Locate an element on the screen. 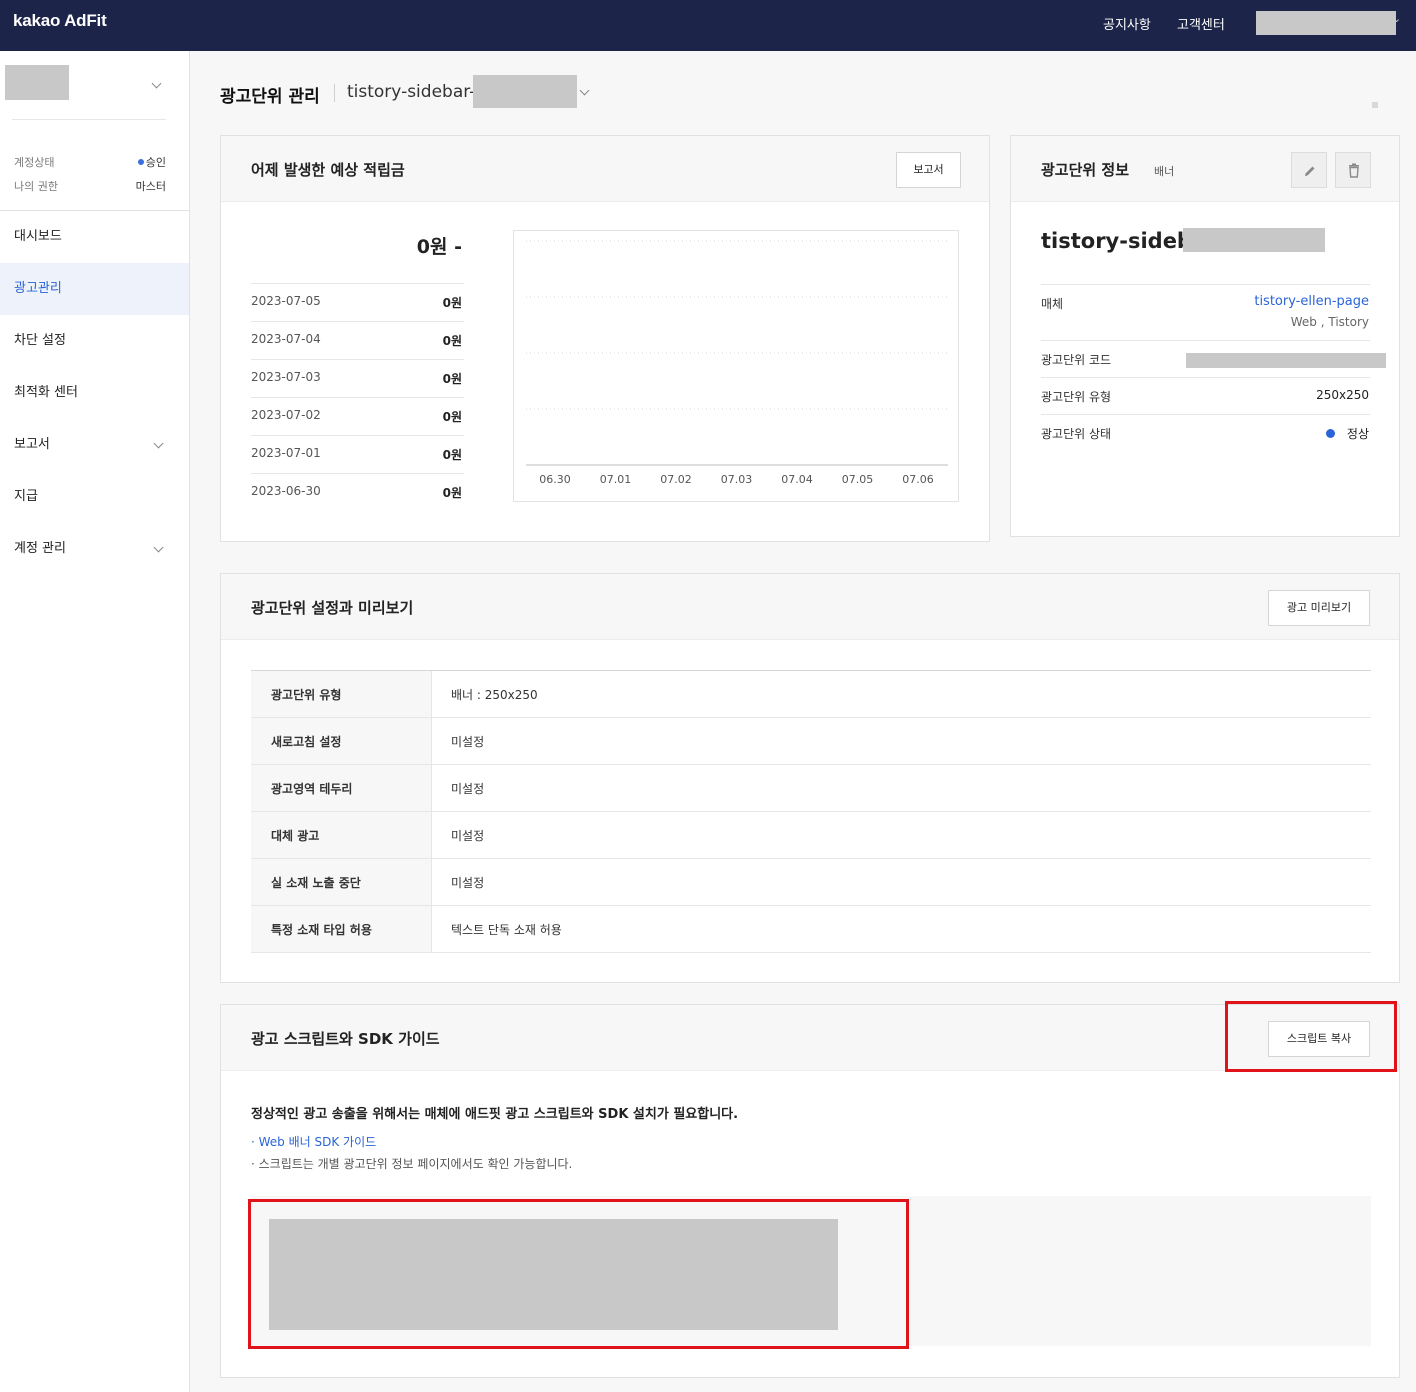 Image resolution: width=1416 pixels, height=1392 pixels. account-status-text: 승인 is located at coordinates (155, 162).